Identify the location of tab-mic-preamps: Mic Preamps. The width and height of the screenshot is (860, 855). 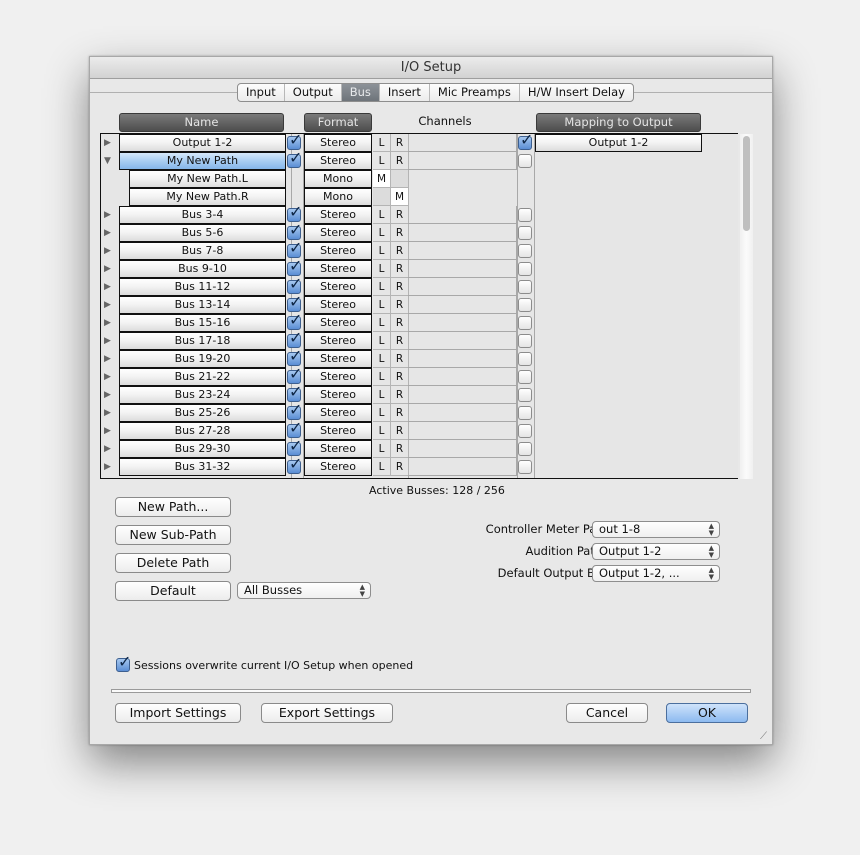
(475, 92).